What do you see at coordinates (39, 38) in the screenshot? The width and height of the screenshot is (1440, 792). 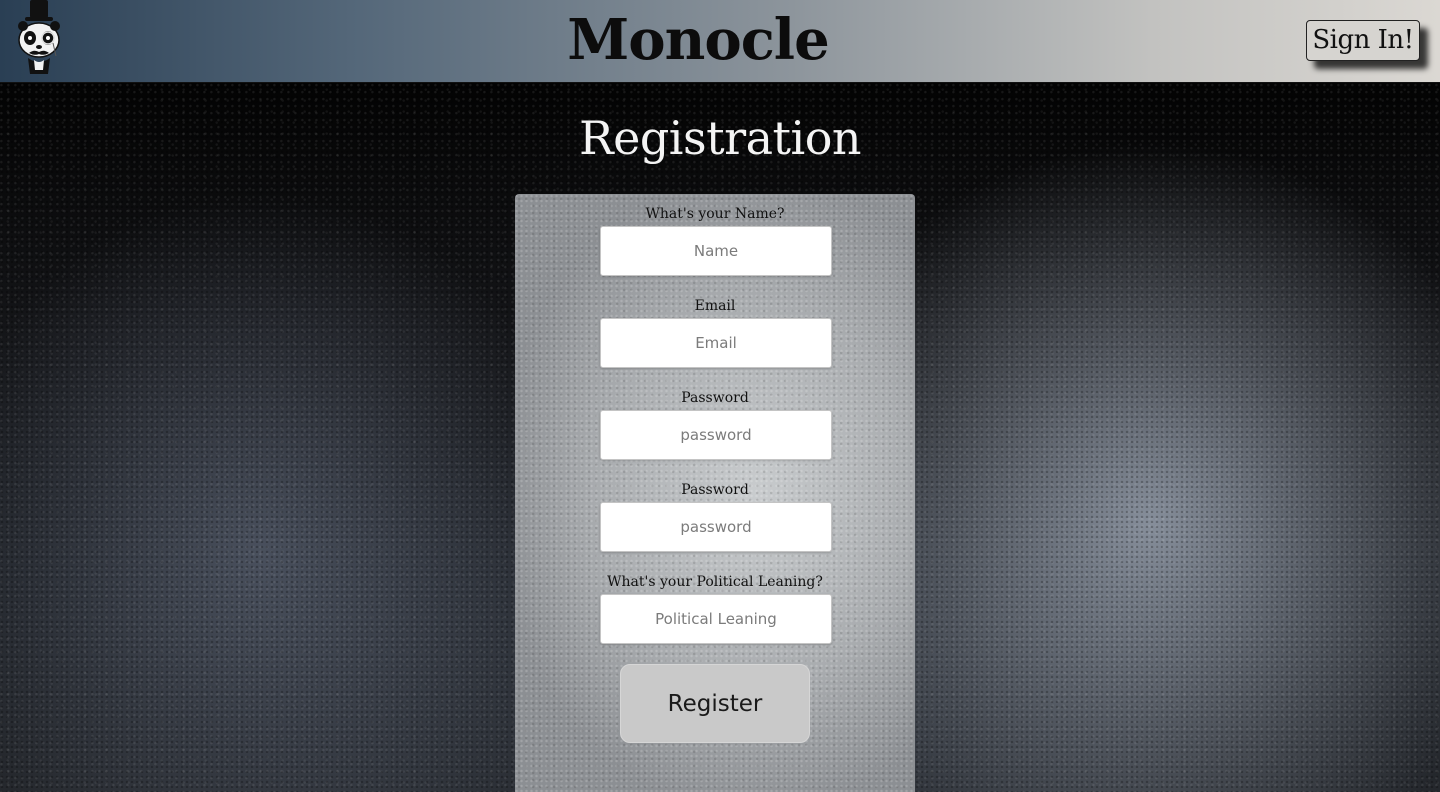 I see `panda-logo-icon` at bounding box center [39, 38].